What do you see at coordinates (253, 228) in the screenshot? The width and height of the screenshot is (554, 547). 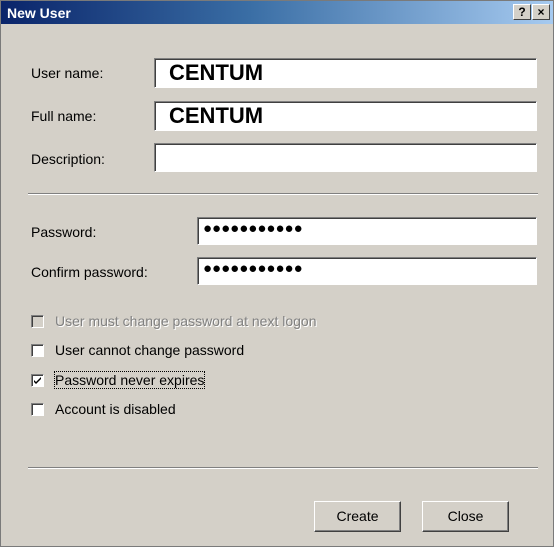 I see `password-value: ●●●●●●●●●●●` at bounding box center [253, 228].